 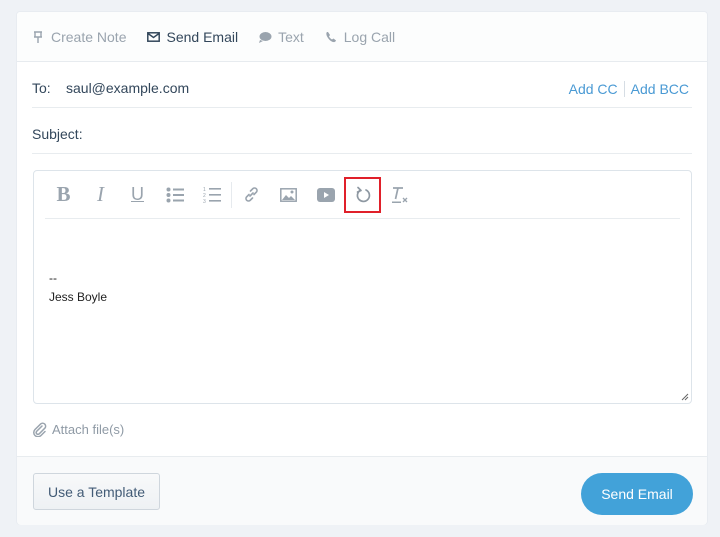 I want to click on tab-log-call: Log Call, so click(x=359, y=37).